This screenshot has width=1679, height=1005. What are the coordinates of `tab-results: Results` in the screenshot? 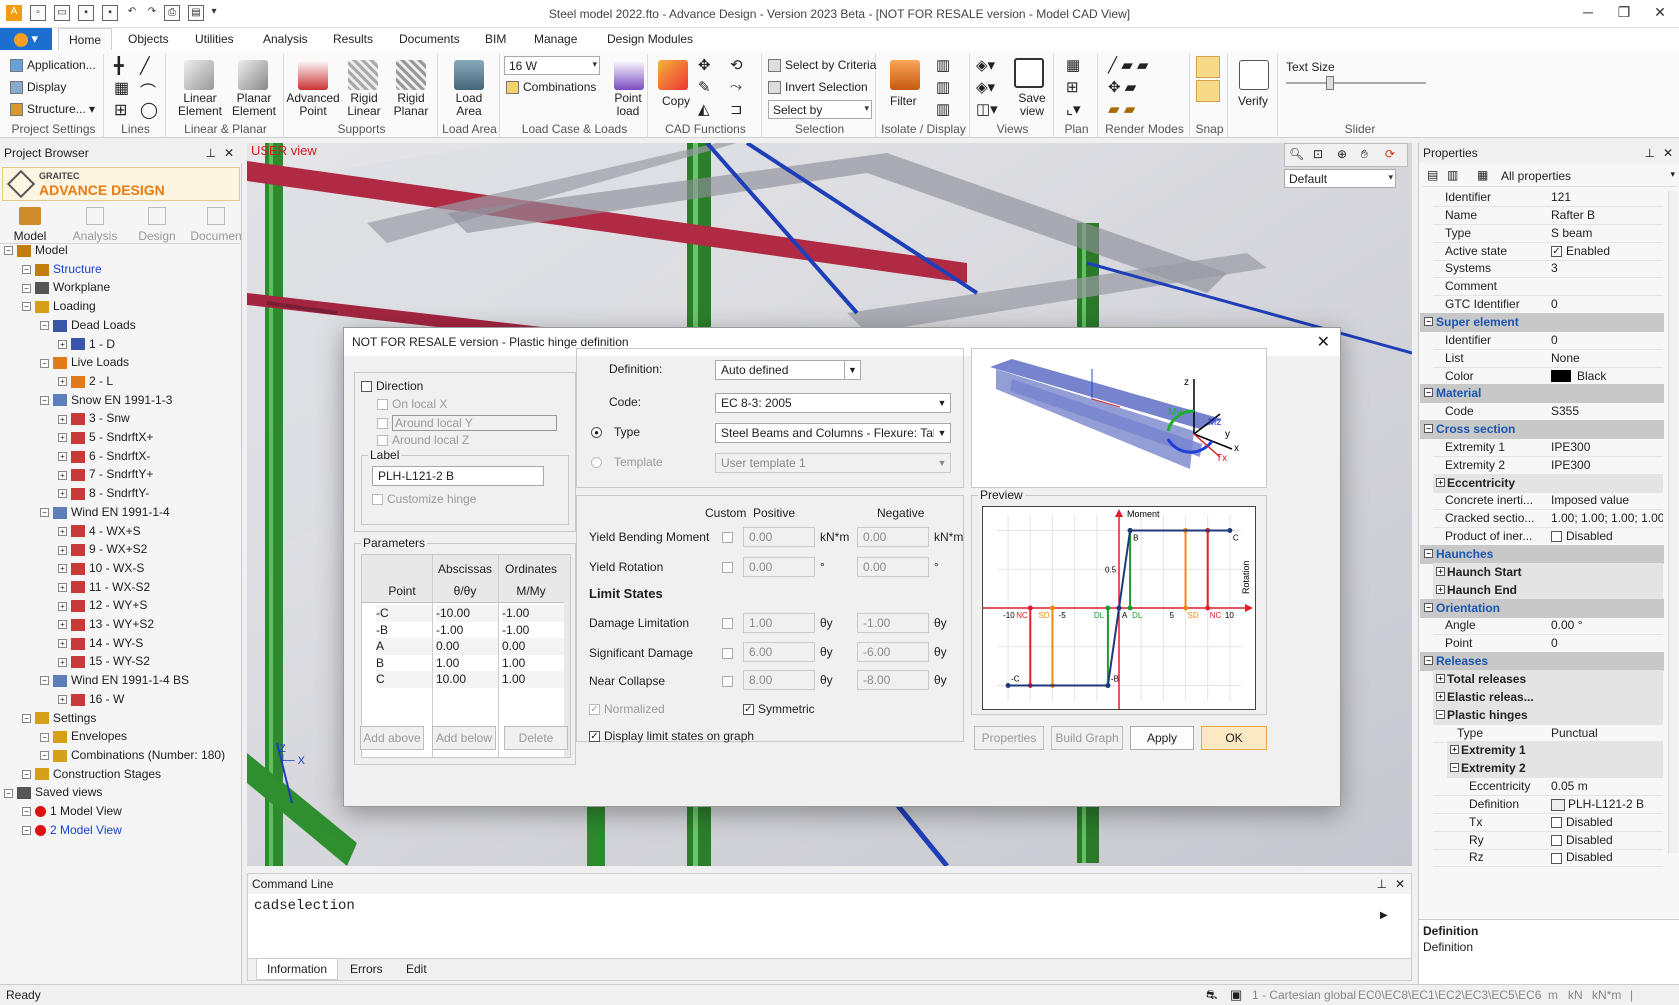 It's located at (353, 39).